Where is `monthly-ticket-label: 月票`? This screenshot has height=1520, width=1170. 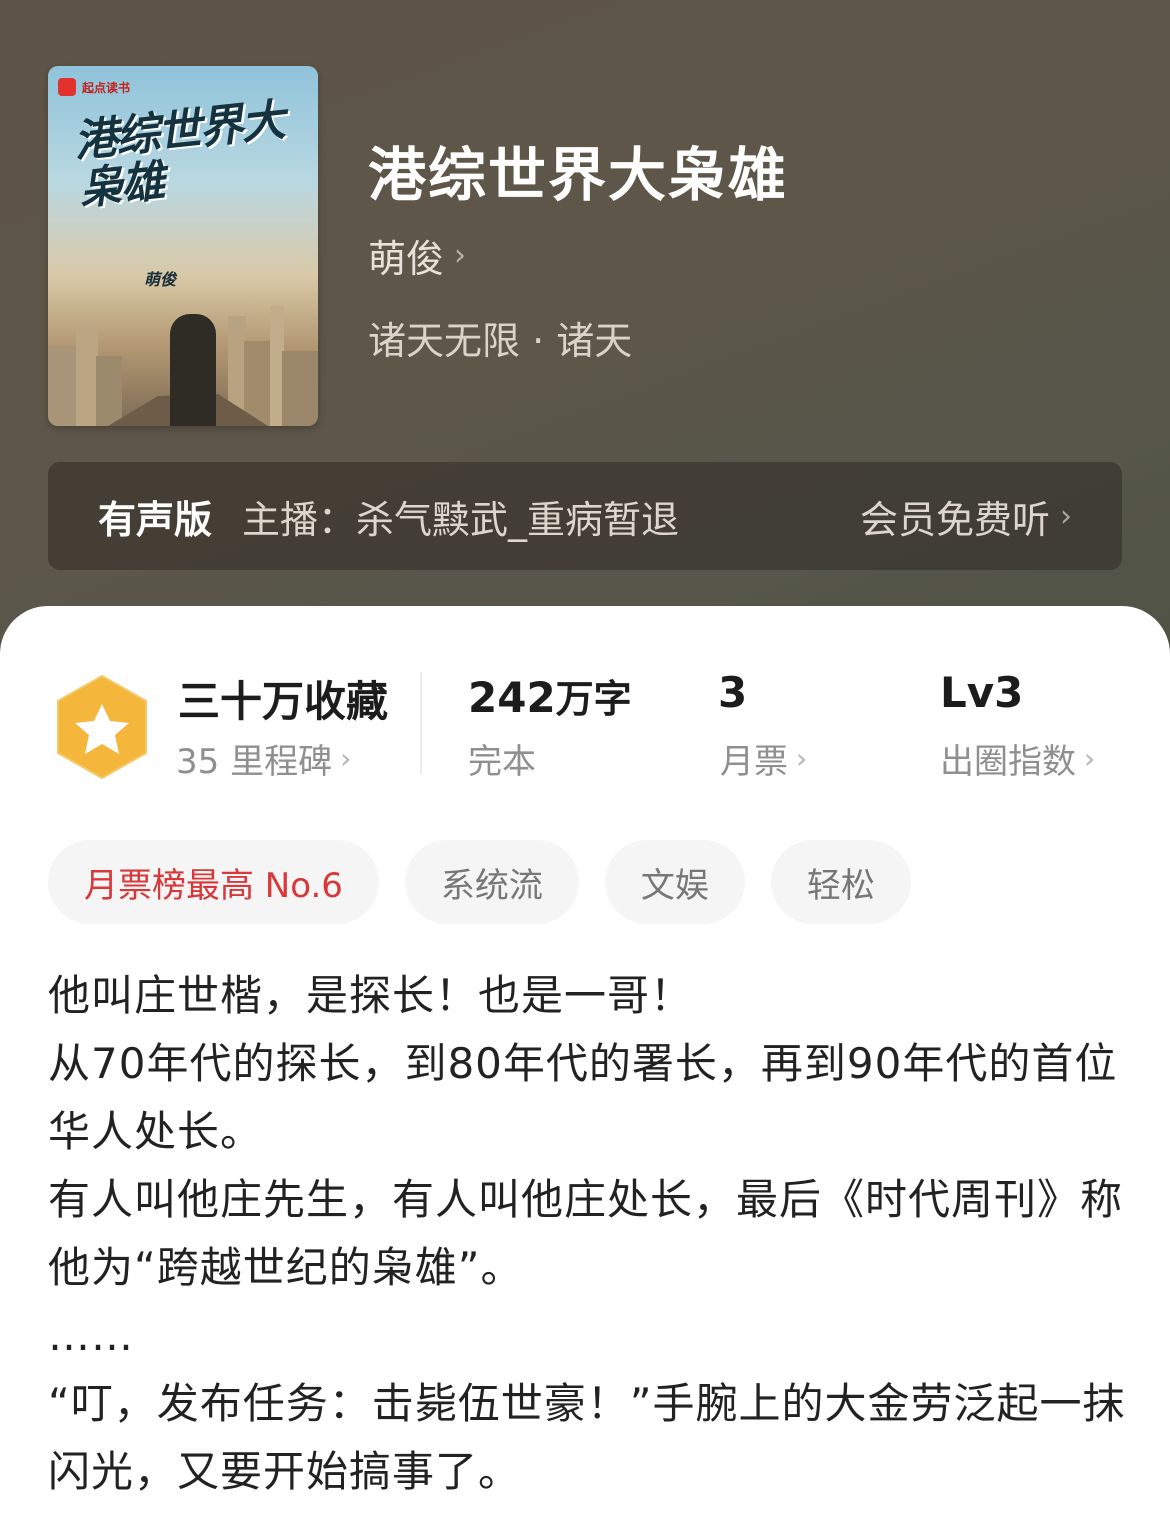
monthly-ticket-label: 月票 is located at coordinates (754, 762).